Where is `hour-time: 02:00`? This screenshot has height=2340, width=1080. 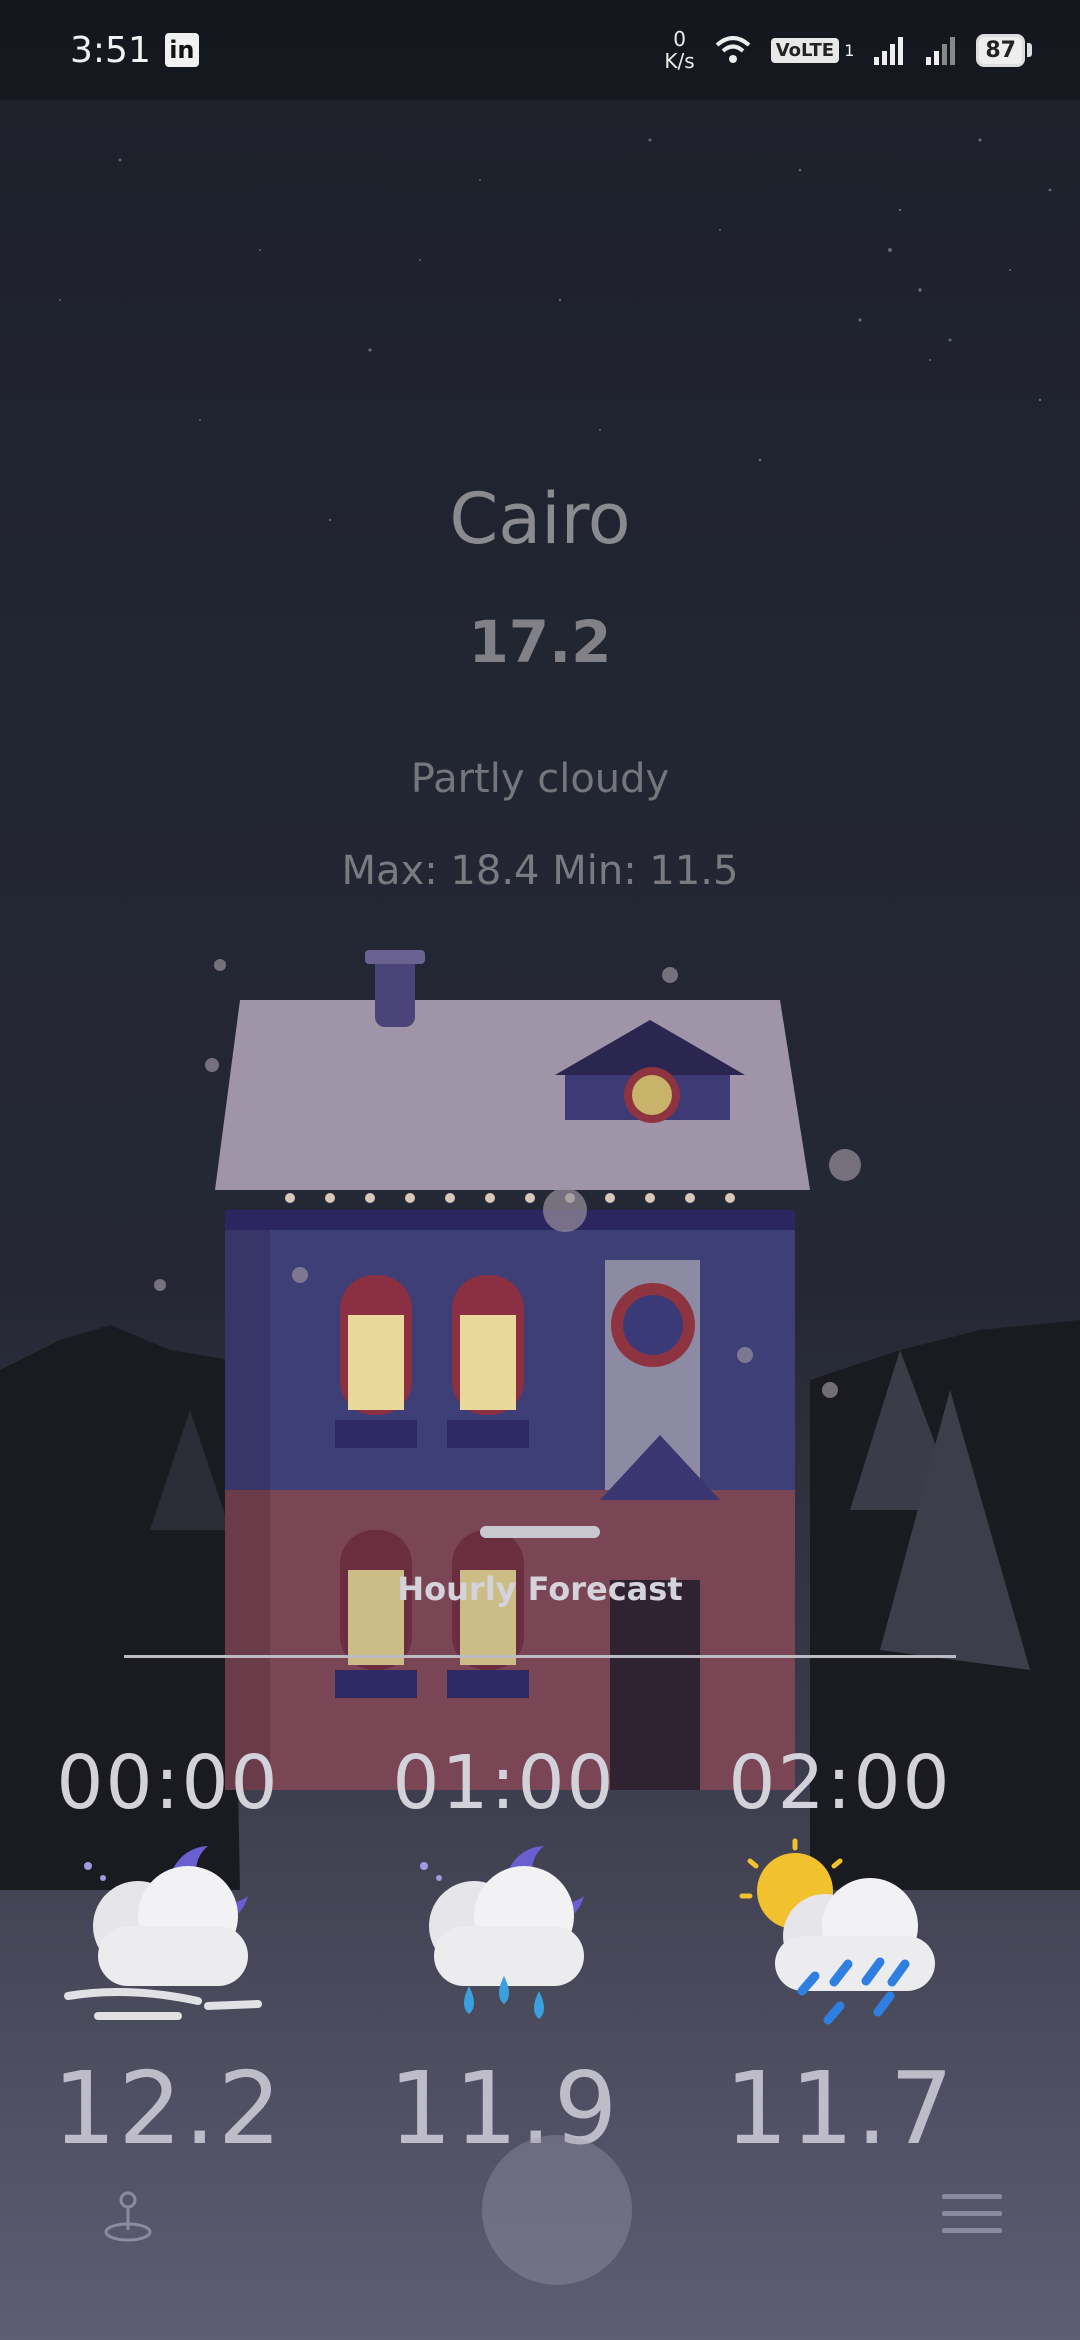
hour-time: 02:00 is located at coordinates (840, 1783).